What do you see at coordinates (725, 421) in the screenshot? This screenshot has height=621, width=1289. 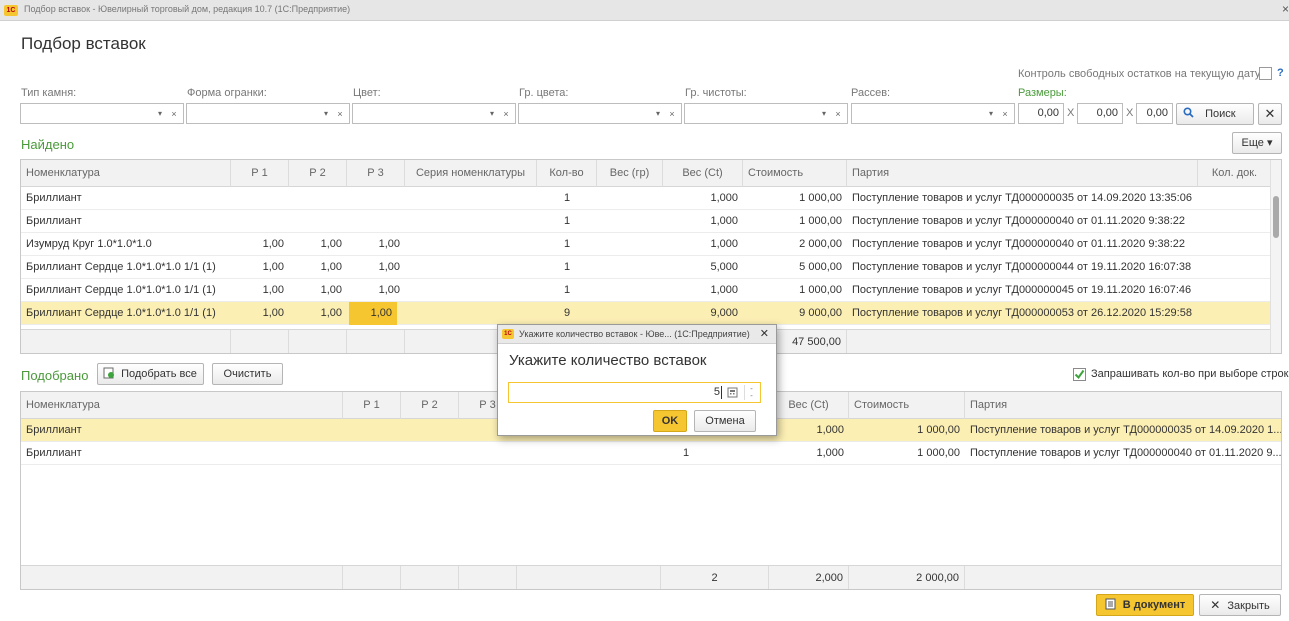 I see `cancel-button: Отмена` at bounding box center [725, 421].